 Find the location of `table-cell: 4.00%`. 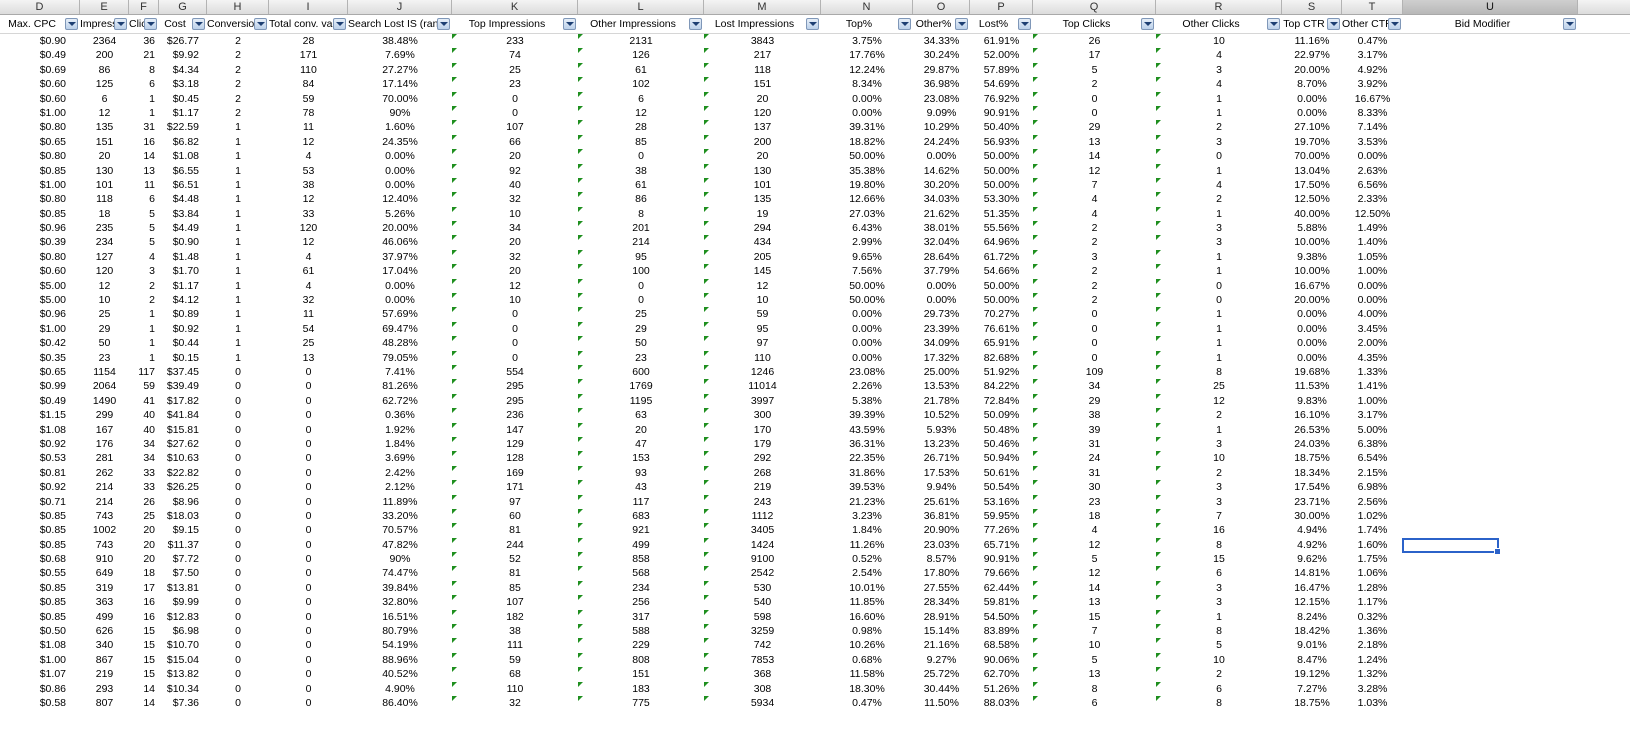

table-cell: 4.00% is located at coordinates (1372, 314).